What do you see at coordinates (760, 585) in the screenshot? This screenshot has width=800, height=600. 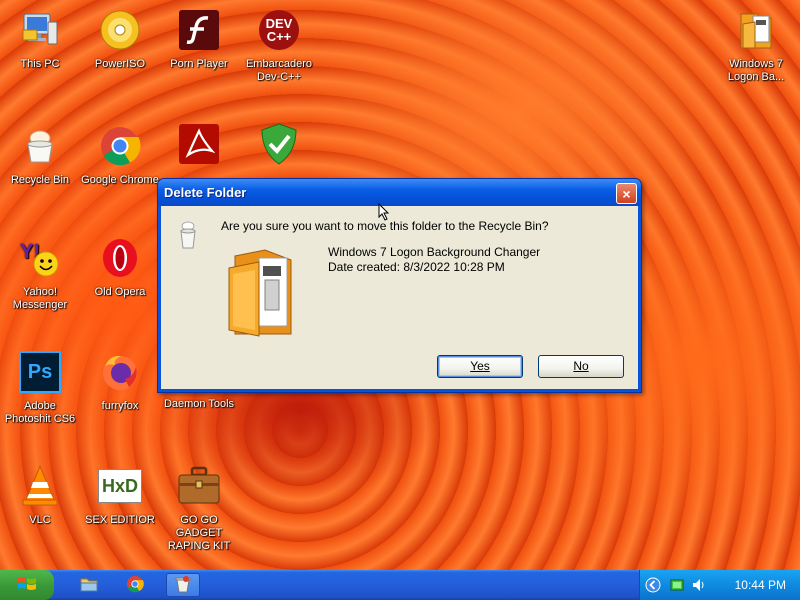 I see `clock: 10:44 PM` at bounding box center [760, 585].